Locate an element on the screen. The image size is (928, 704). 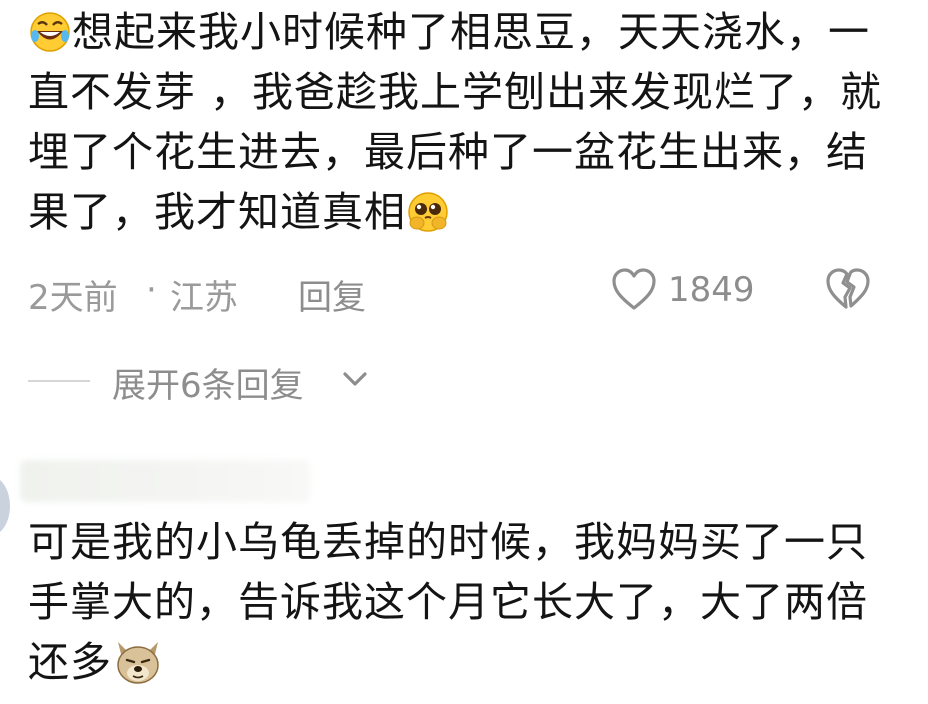
expand-replies-label: 展开6条回复 is located at coordinates (208, 386).